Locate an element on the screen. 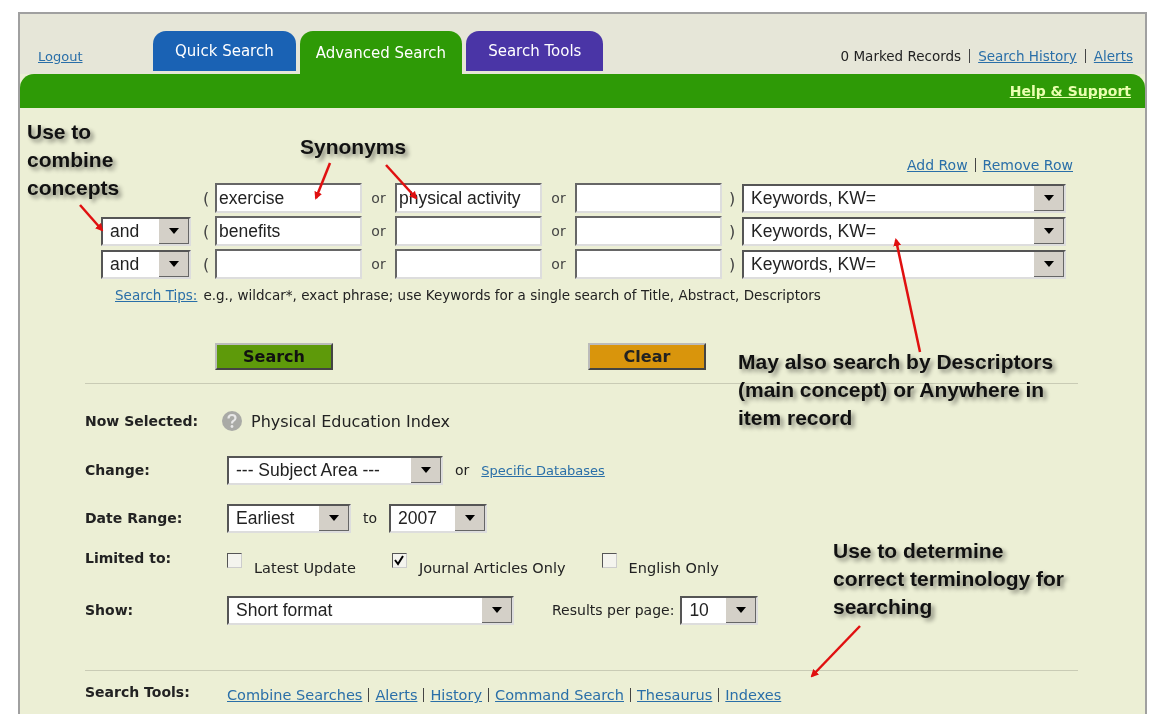 The height and width of the screenshot is (717, 1150). results-per-page-label: Results per page: is located at coordinates (613, 610).